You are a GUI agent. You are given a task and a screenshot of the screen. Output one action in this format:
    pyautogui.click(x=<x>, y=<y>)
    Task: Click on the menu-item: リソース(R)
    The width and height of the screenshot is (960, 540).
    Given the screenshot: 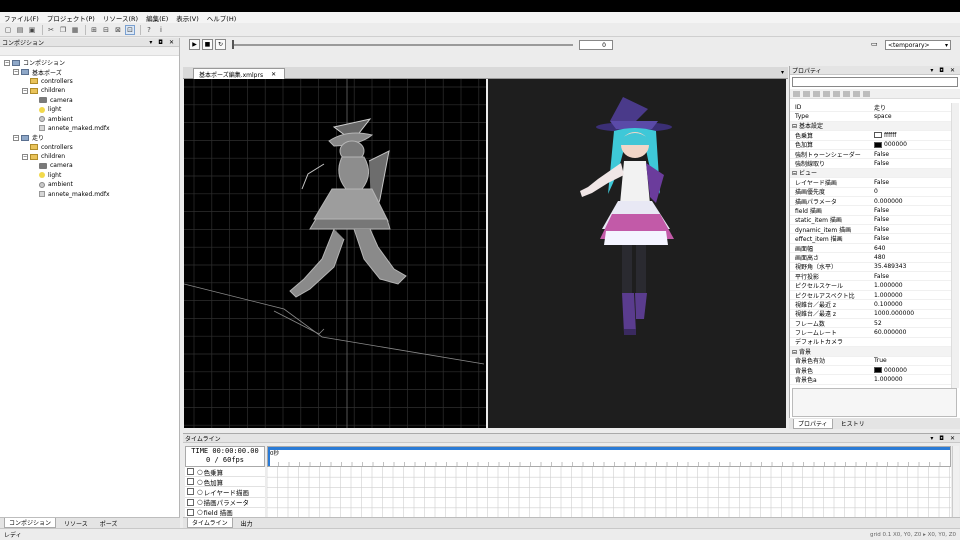 What is the action you would take?
    pyautogui.click(x=120, y=18)
    